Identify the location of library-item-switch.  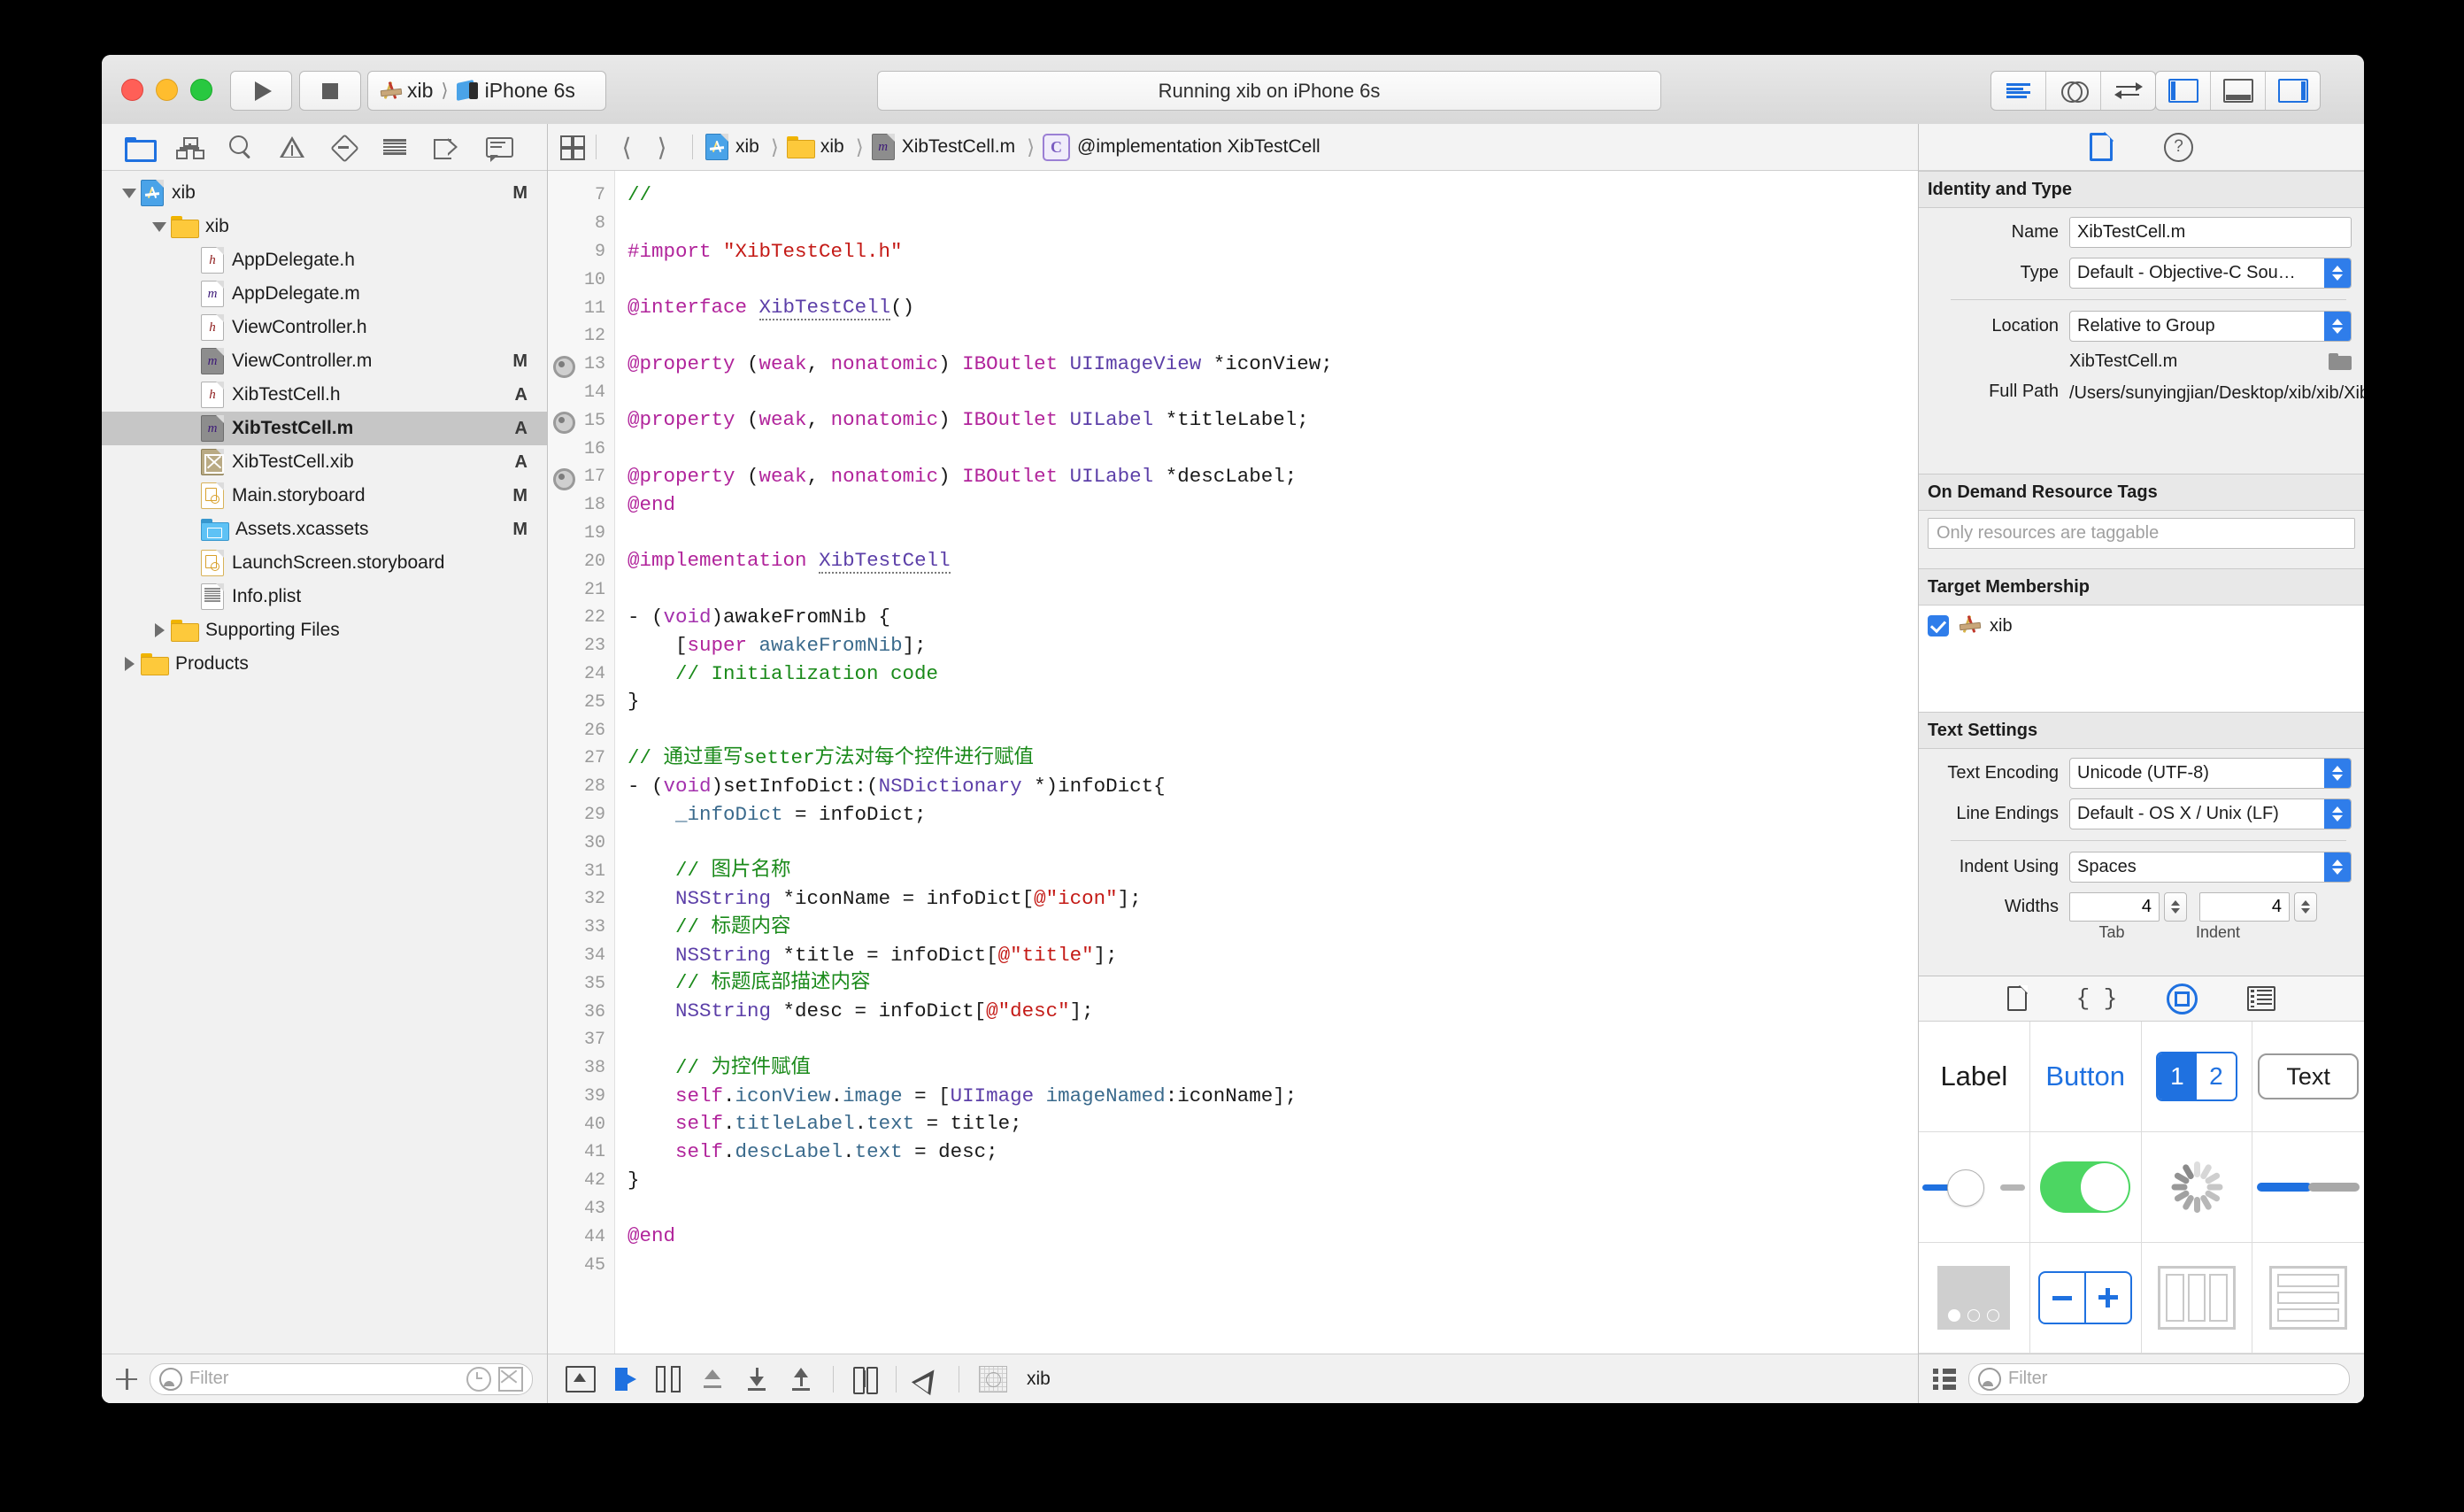
(2085, 1187).